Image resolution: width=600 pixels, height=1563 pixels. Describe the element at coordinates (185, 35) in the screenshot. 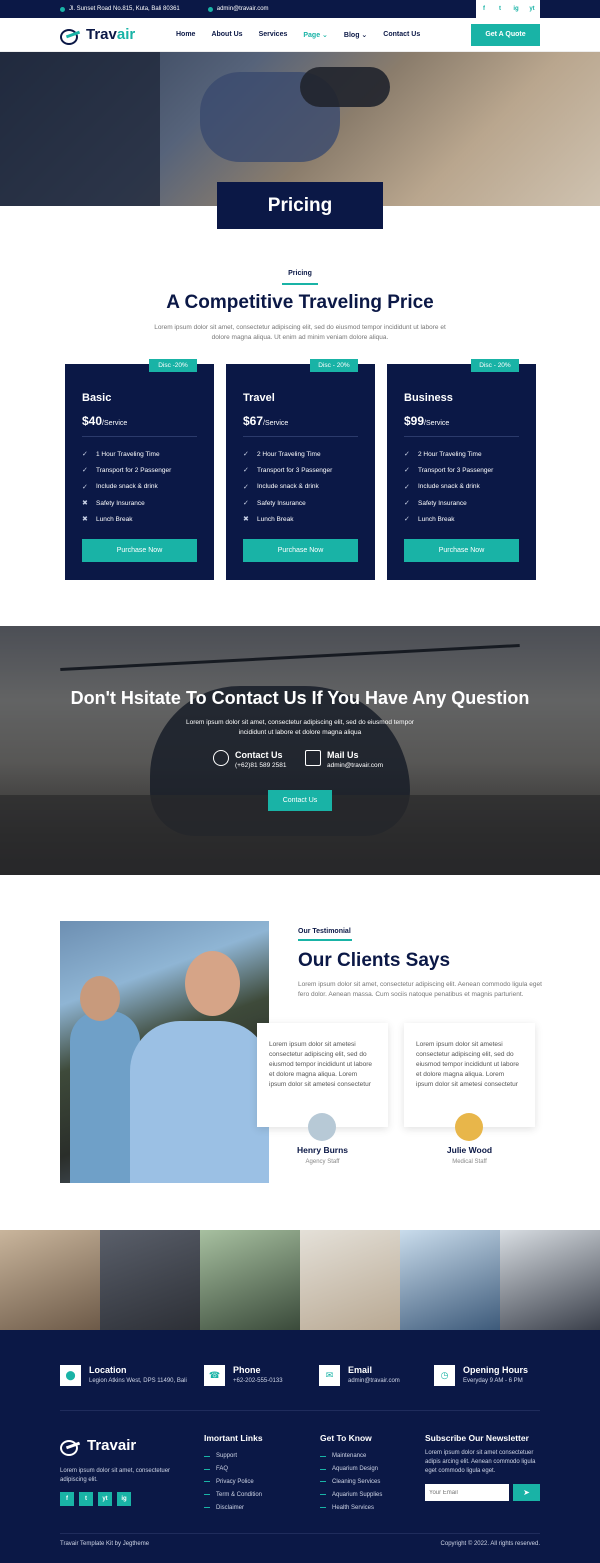

I see `nav-home: Home` at that location.